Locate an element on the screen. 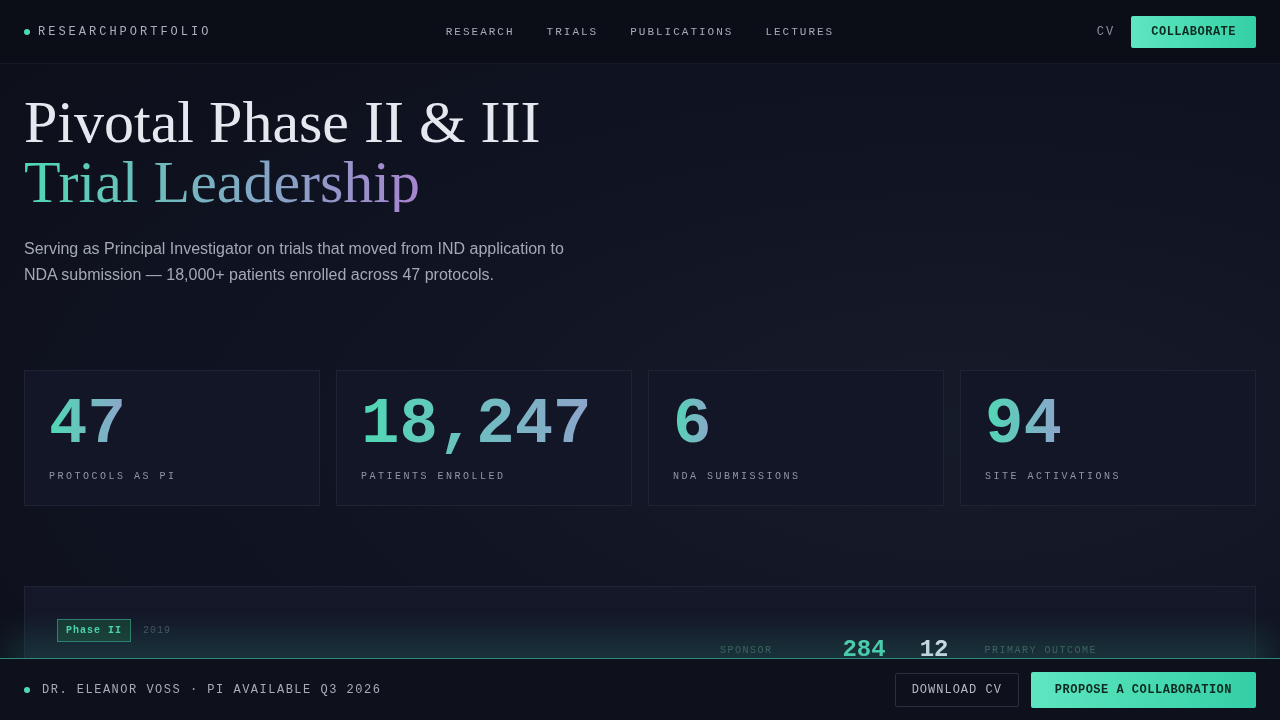  nav-link: RESEARCH is located at coordinates (480, 31).